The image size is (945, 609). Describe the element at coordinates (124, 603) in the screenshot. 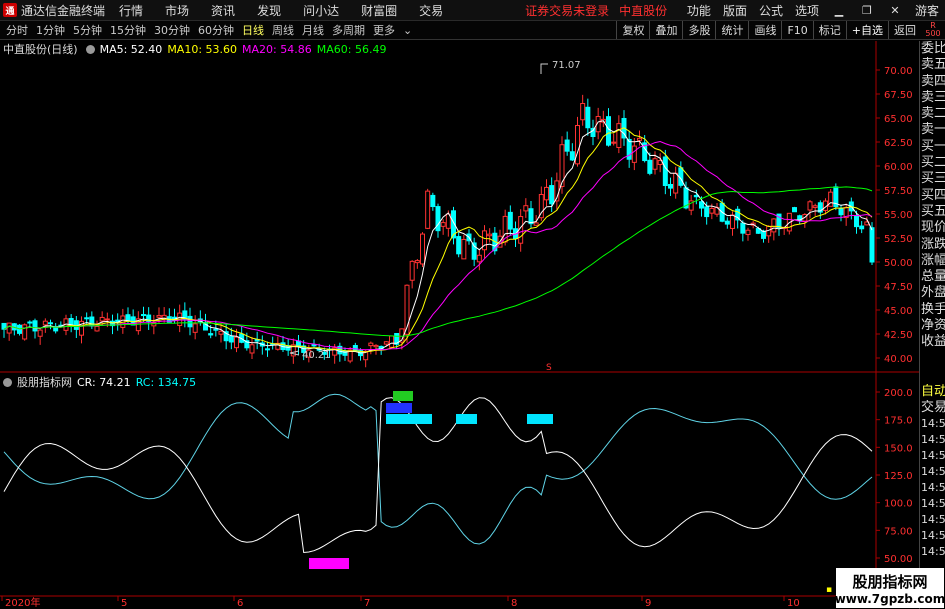

I see `date-tick-label: 5` at that location.